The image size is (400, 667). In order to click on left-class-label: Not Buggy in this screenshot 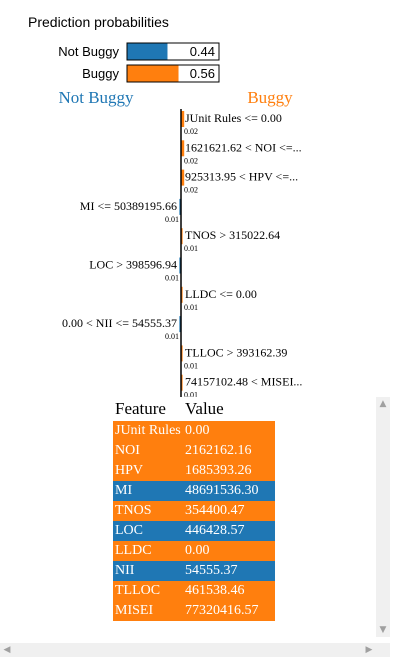, I will do `click(96, 97)`.